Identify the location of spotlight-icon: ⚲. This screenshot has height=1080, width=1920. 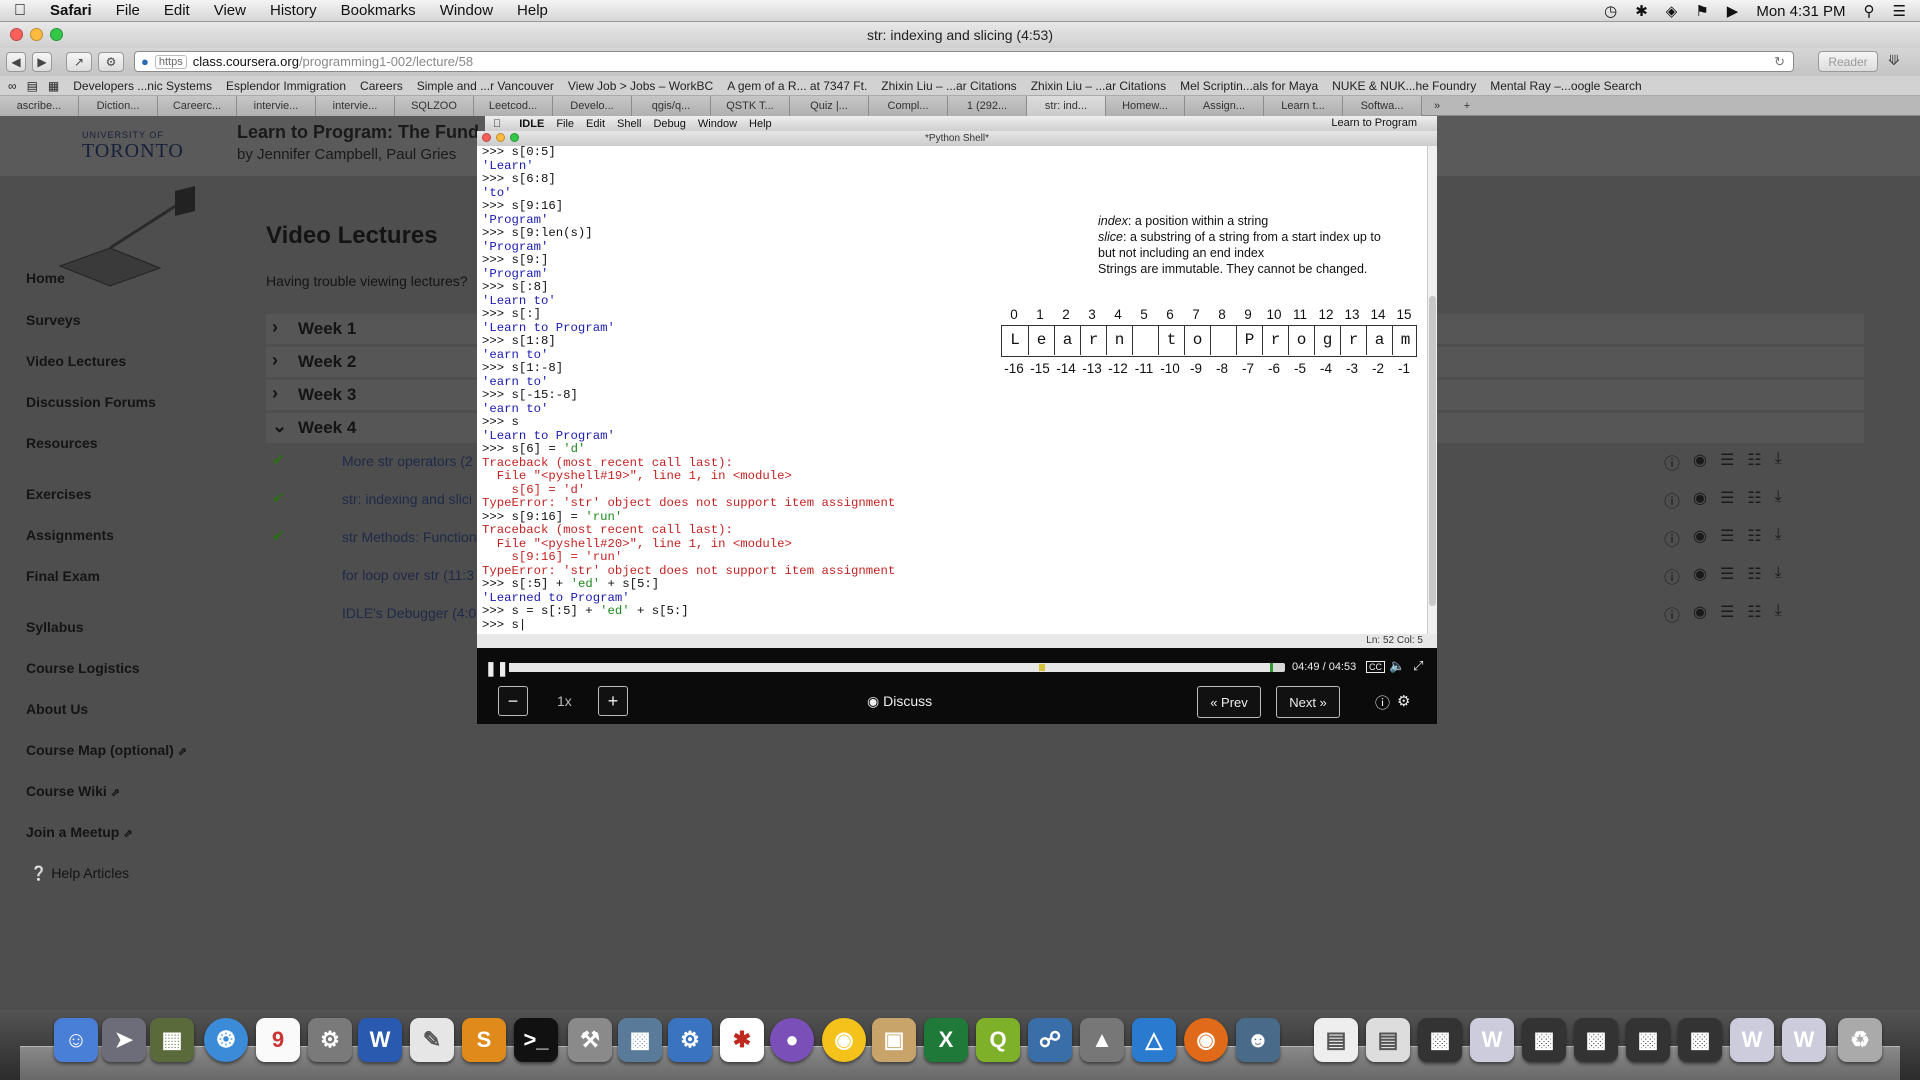
(1869, 11).